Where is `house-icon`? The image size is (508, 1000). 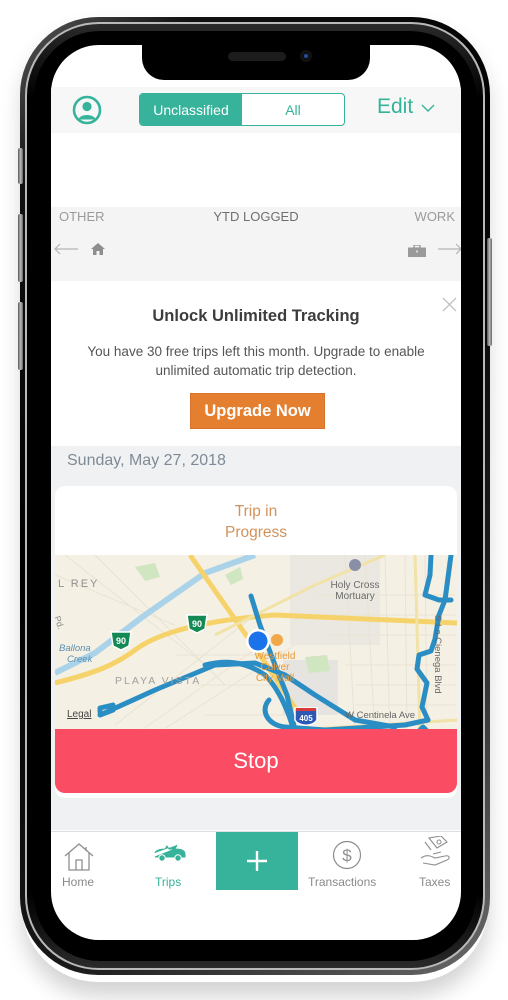 house-icon is located at coordinates (79, 857).